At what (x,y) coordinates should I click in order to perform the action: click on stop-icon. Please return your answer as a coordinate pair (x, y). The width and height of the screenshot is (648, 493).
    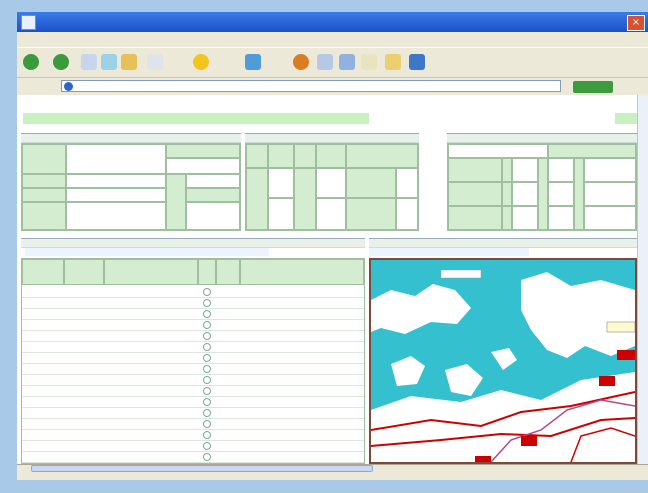
    Looking at the image, I should click on (89, 62).